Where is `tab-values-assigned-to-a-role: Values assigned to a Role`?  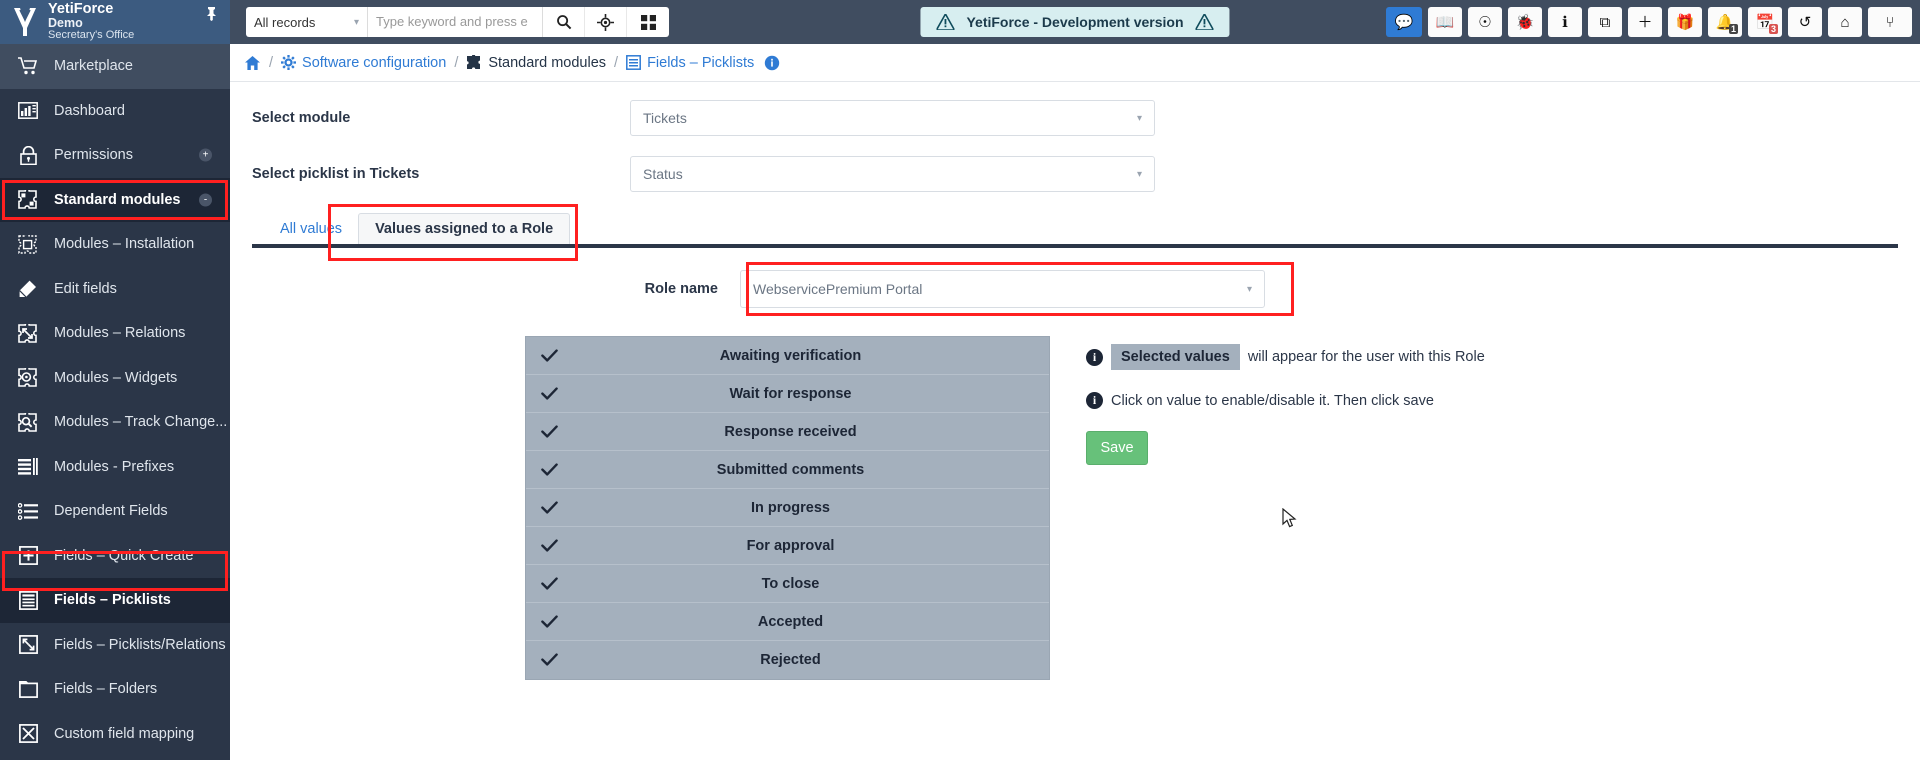 tab-values-assigned-to-a-role: Values assigned to a Role is located at coordinates (464, 228).